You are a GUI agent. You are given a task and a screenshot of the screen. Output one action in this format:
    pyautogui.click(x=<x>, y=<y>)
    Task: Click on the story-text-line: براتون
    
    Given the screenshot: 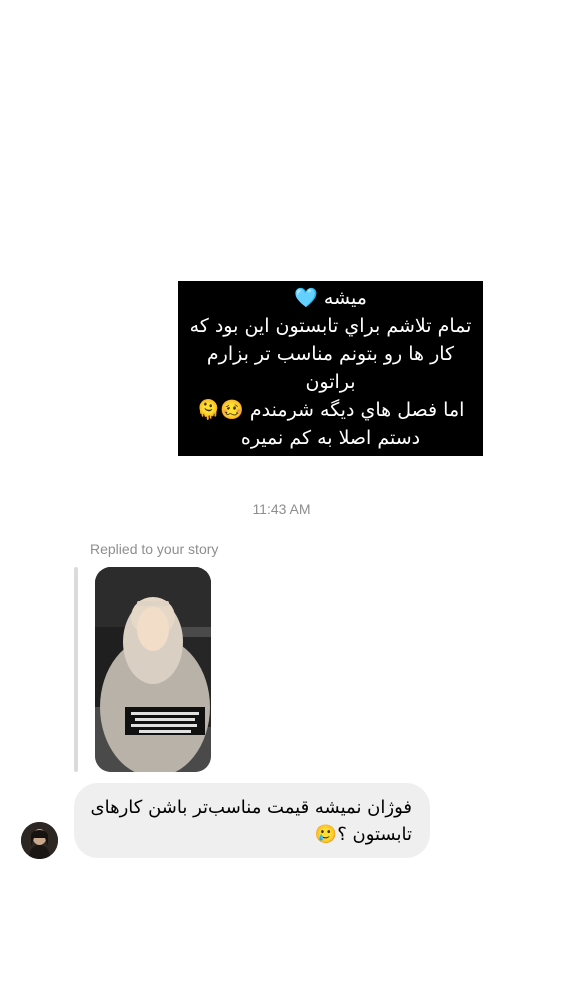 What is the action you would take?
    pyautogui.click(x=330, y=382)
    